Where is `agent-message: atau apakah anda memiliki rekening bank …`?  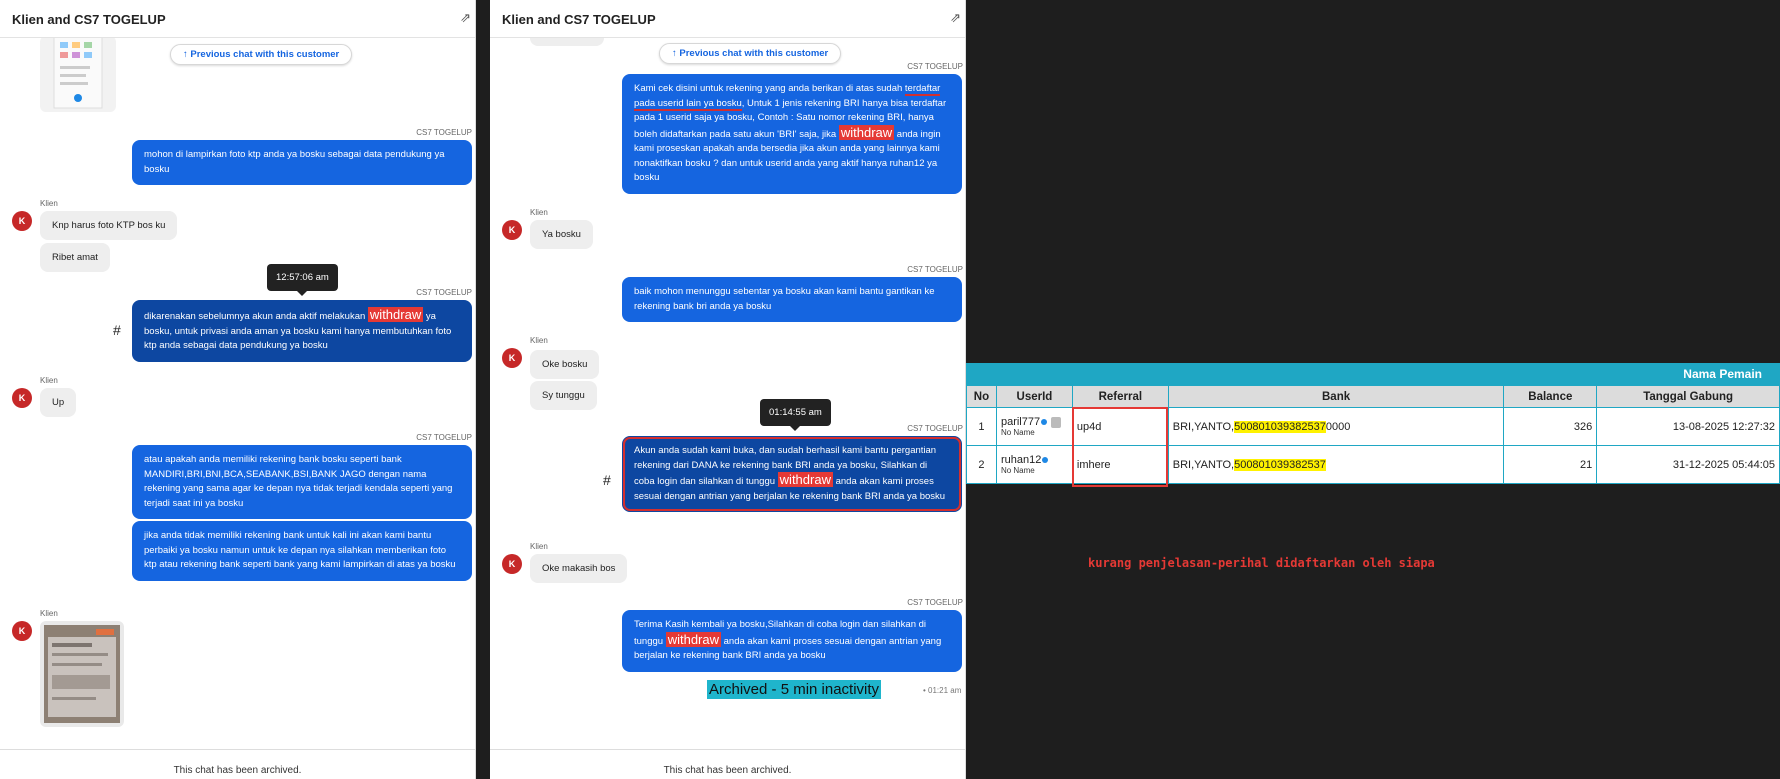 agent-message: atau apakah anda memiliki rekening bank … is located at coordinates (302, 482).